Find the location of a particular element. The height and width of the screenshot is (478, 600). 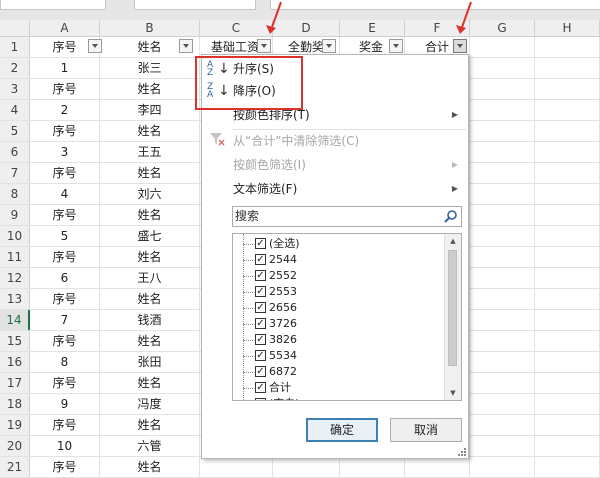

table-cell: 盛七 is located at coordinates (150, 236).